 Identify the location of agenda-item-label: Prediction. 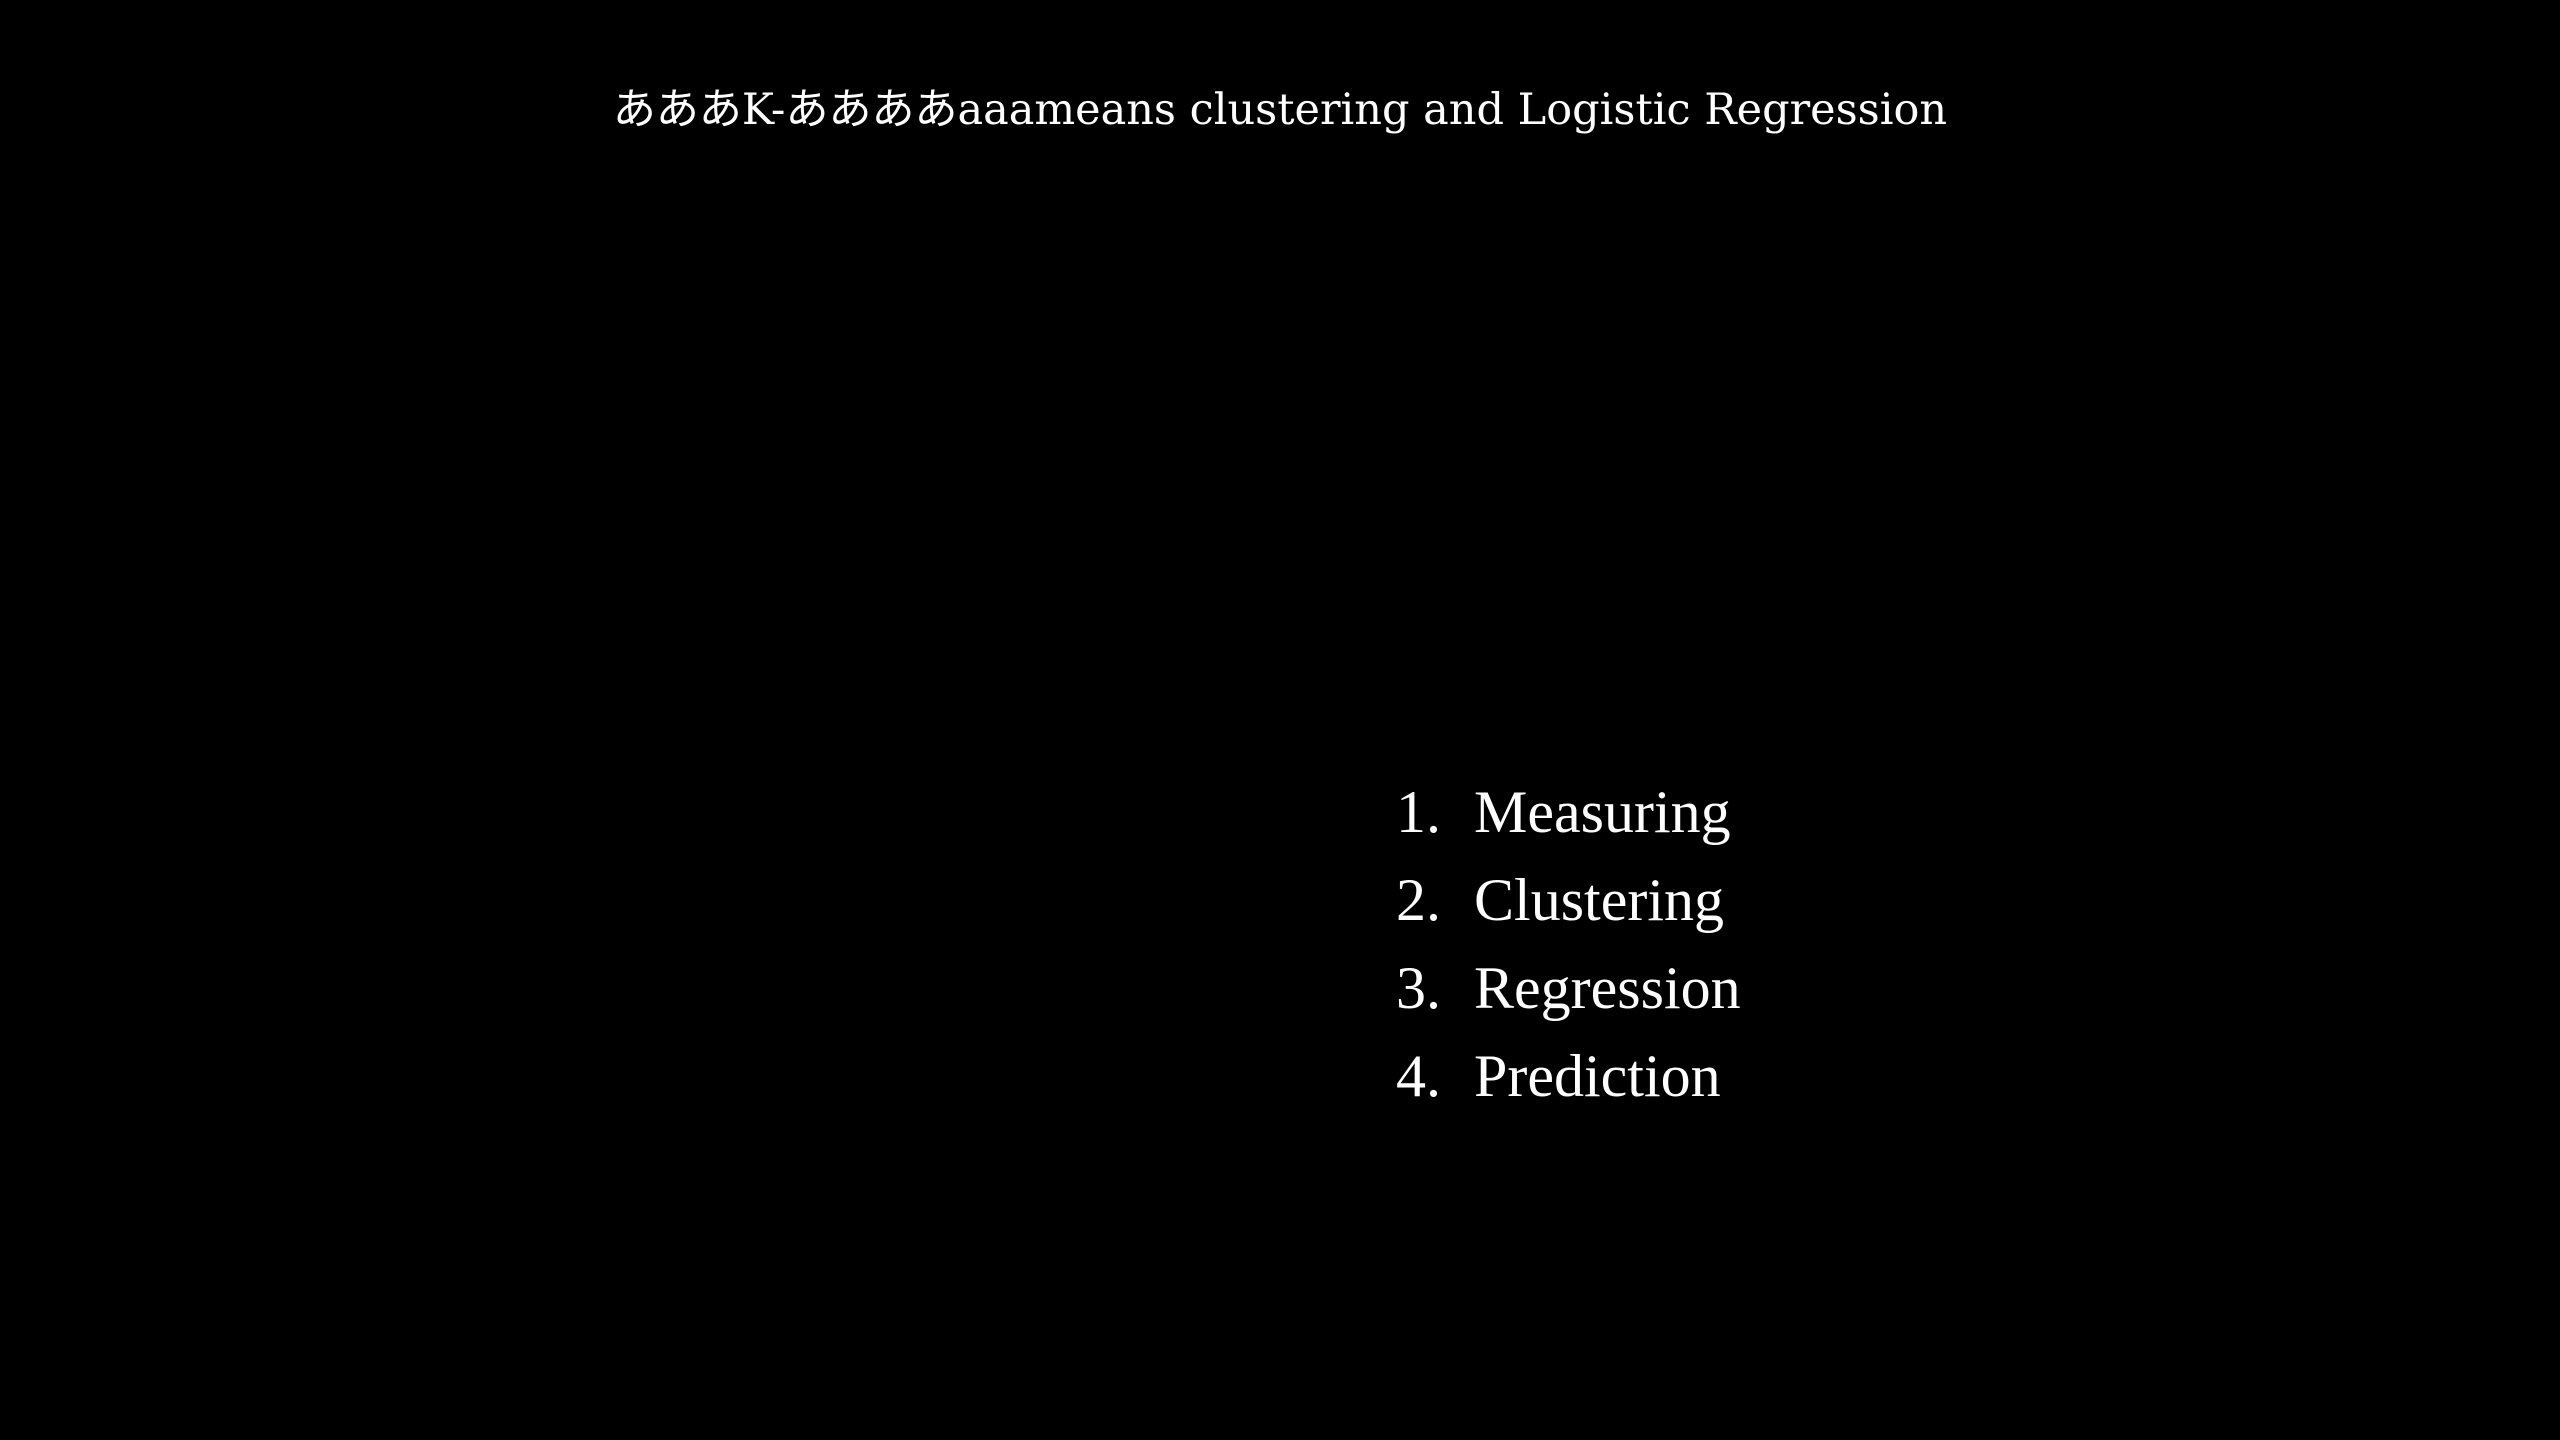
(1597, 1076).